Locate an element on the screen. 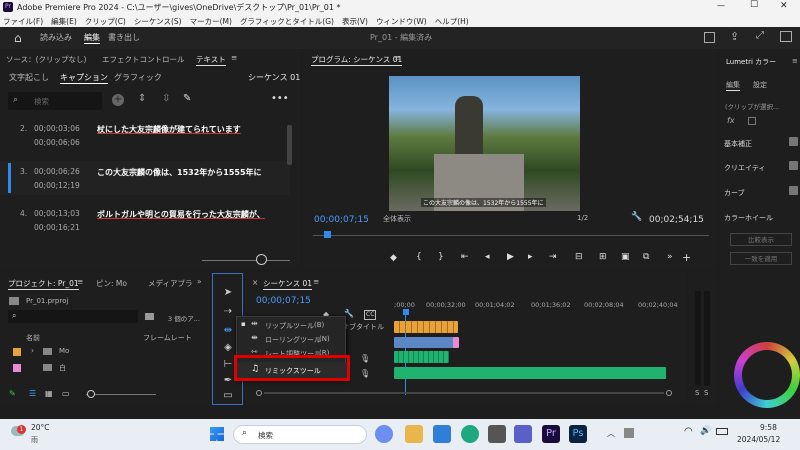  meter-solo-right: S is located at coordinates (706, 393).